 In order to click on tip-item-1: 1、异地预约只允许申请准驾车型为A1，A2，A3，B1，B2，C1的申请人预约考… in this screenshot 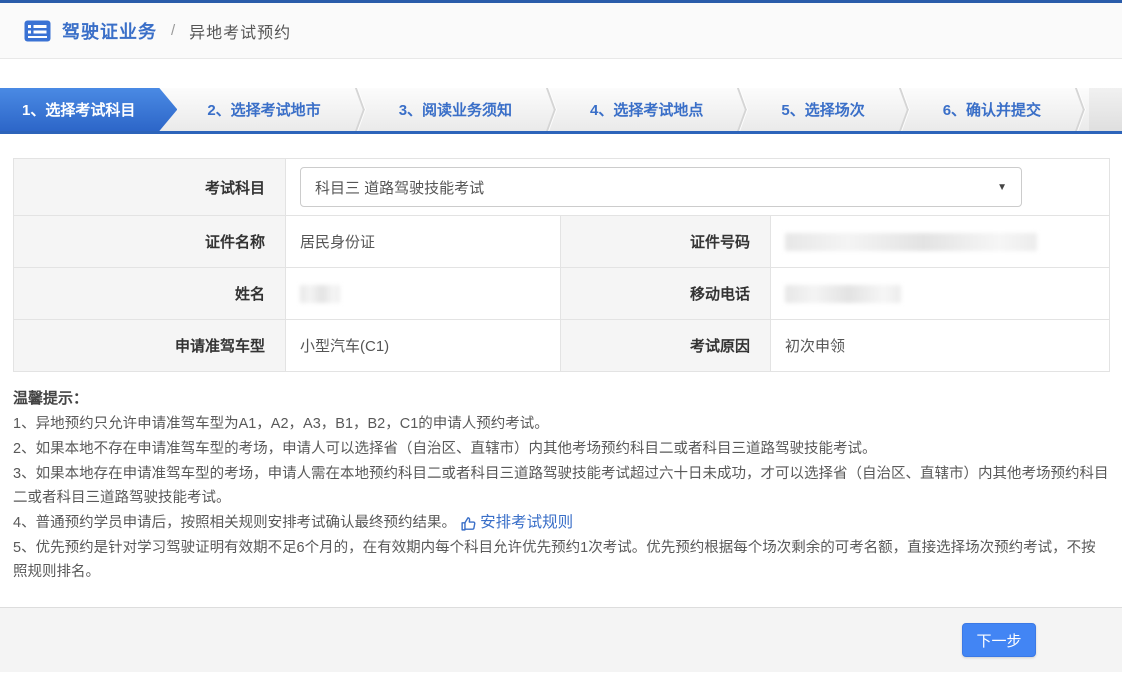, I will do `click(281, 424)`.